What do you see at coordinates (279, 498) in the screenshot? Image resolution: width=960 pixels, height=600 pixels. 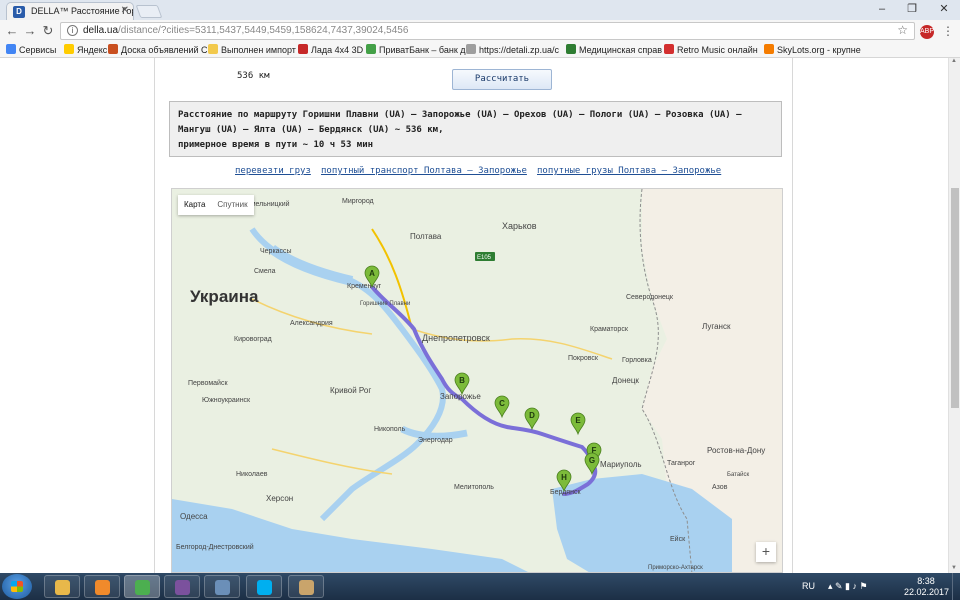 I see `map-label: Херсон` at bounding box center [279, 498].